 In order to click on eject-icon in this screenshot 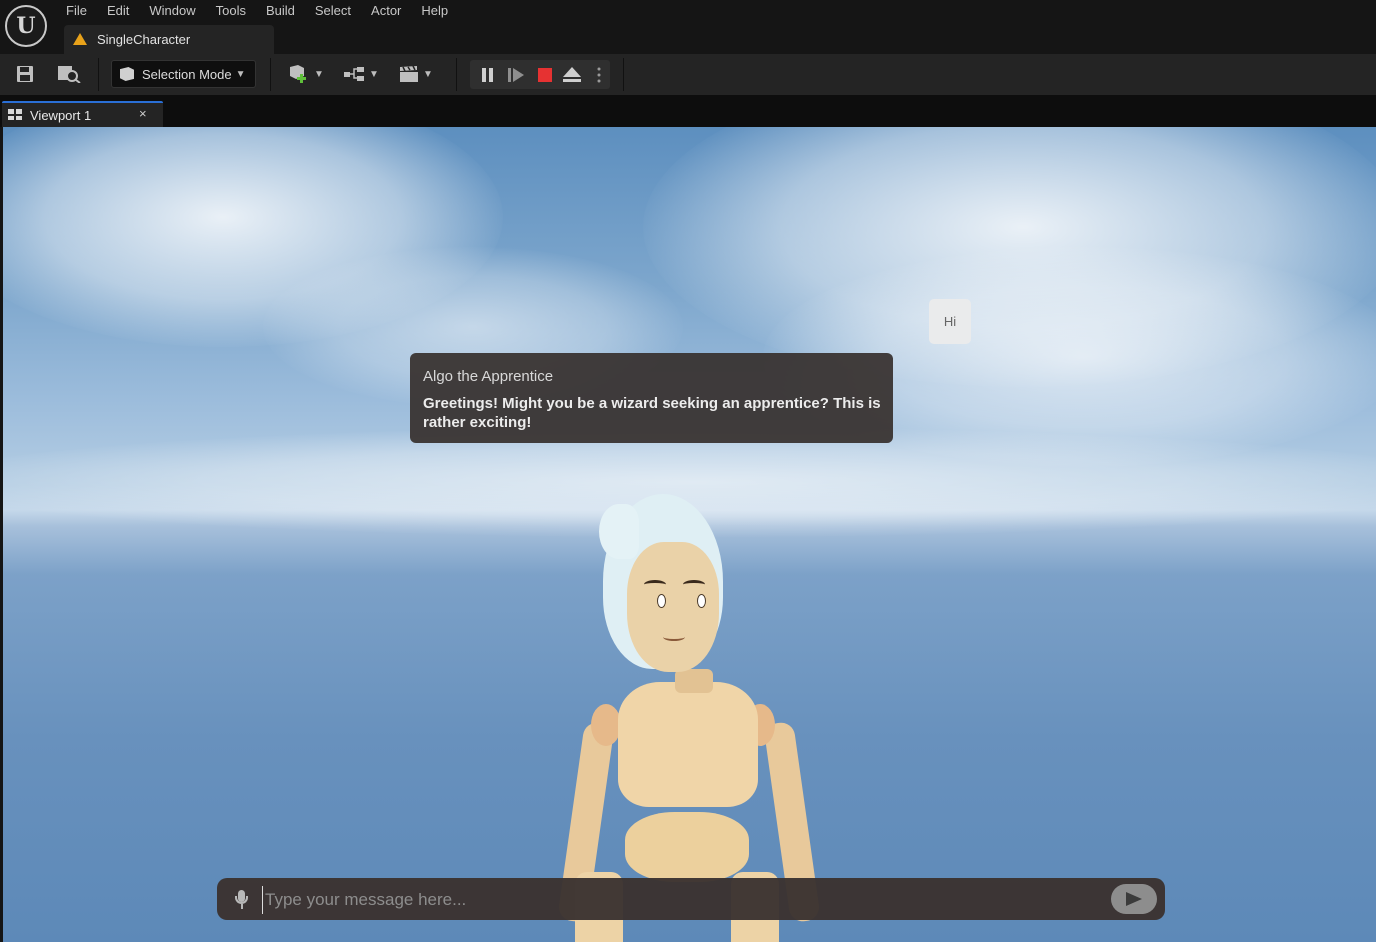, I will do `click(572, 75)`.